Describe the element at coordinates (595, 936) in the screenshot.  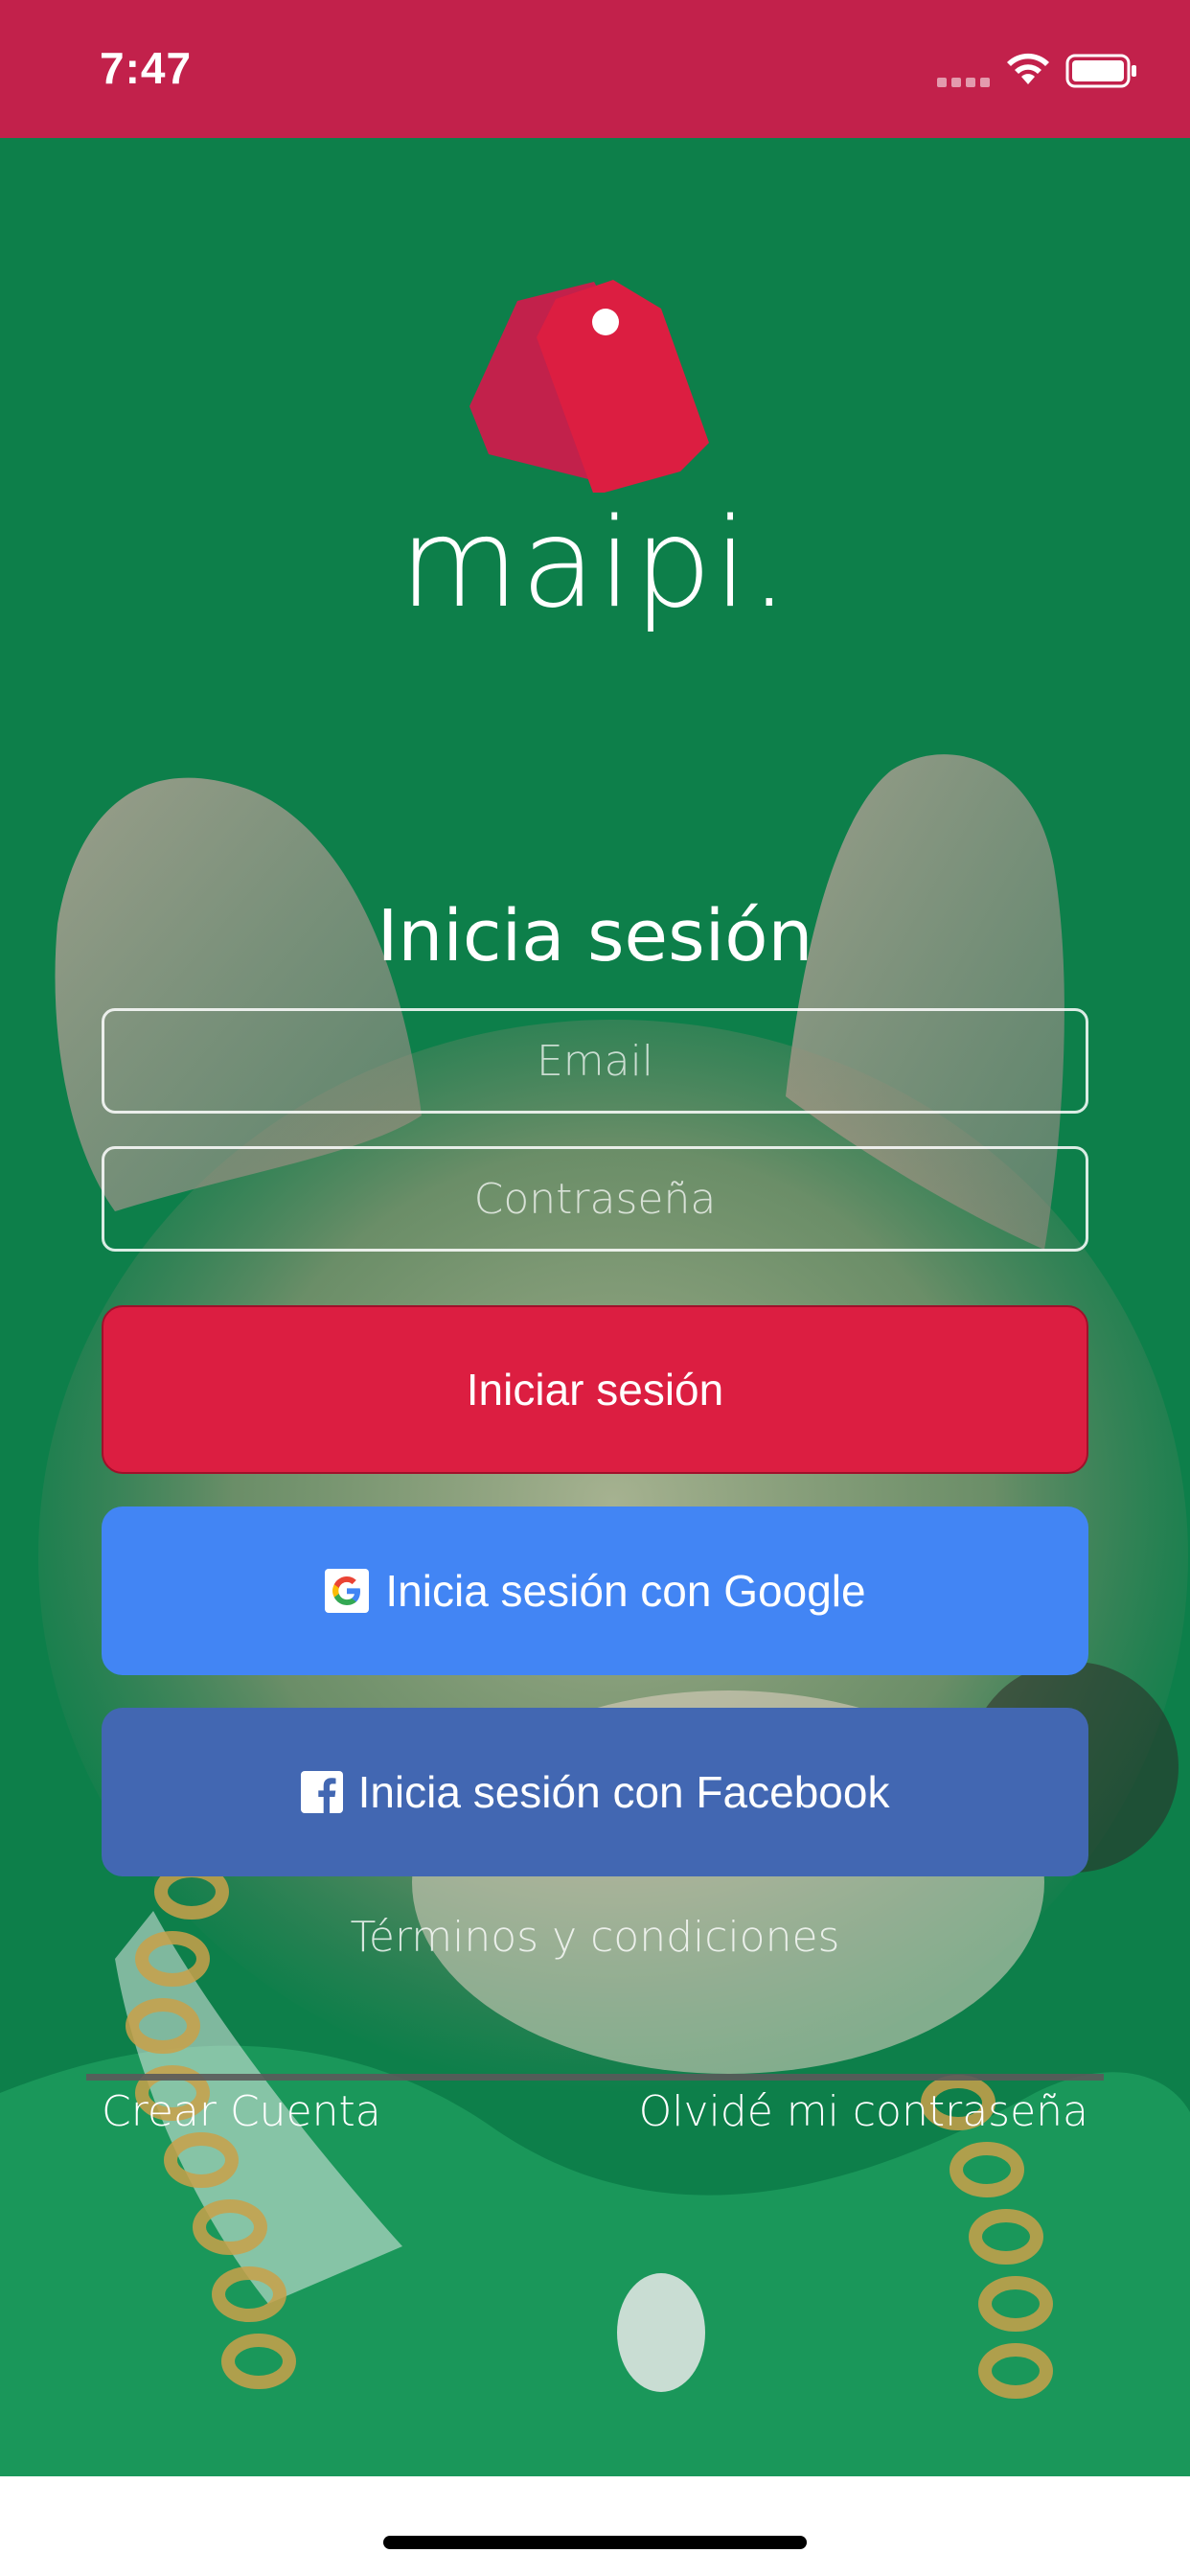
I see `login-title: Inicia sesión` at that location.